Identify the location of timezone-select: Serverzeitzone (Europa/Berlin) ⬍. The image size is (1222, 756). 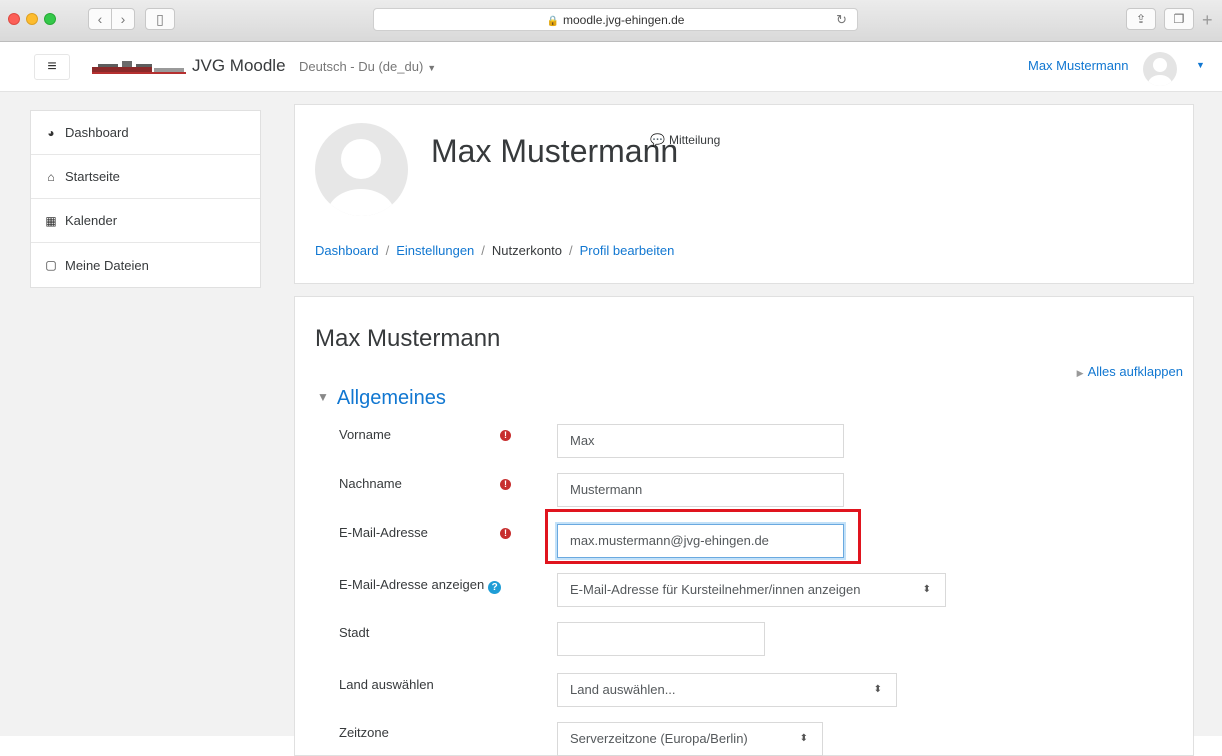
(690, 739).